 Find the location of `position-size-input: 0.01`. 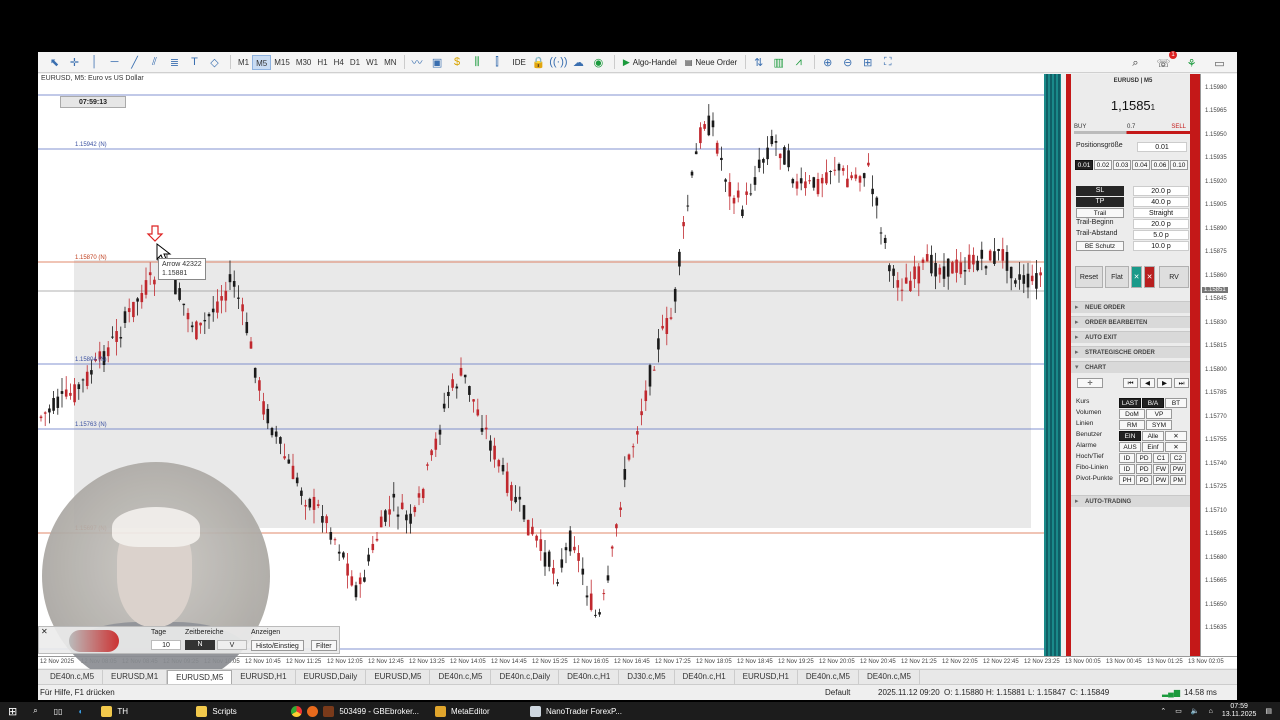

position-size-input: 0.01 is located at coordinates (1162, 147).